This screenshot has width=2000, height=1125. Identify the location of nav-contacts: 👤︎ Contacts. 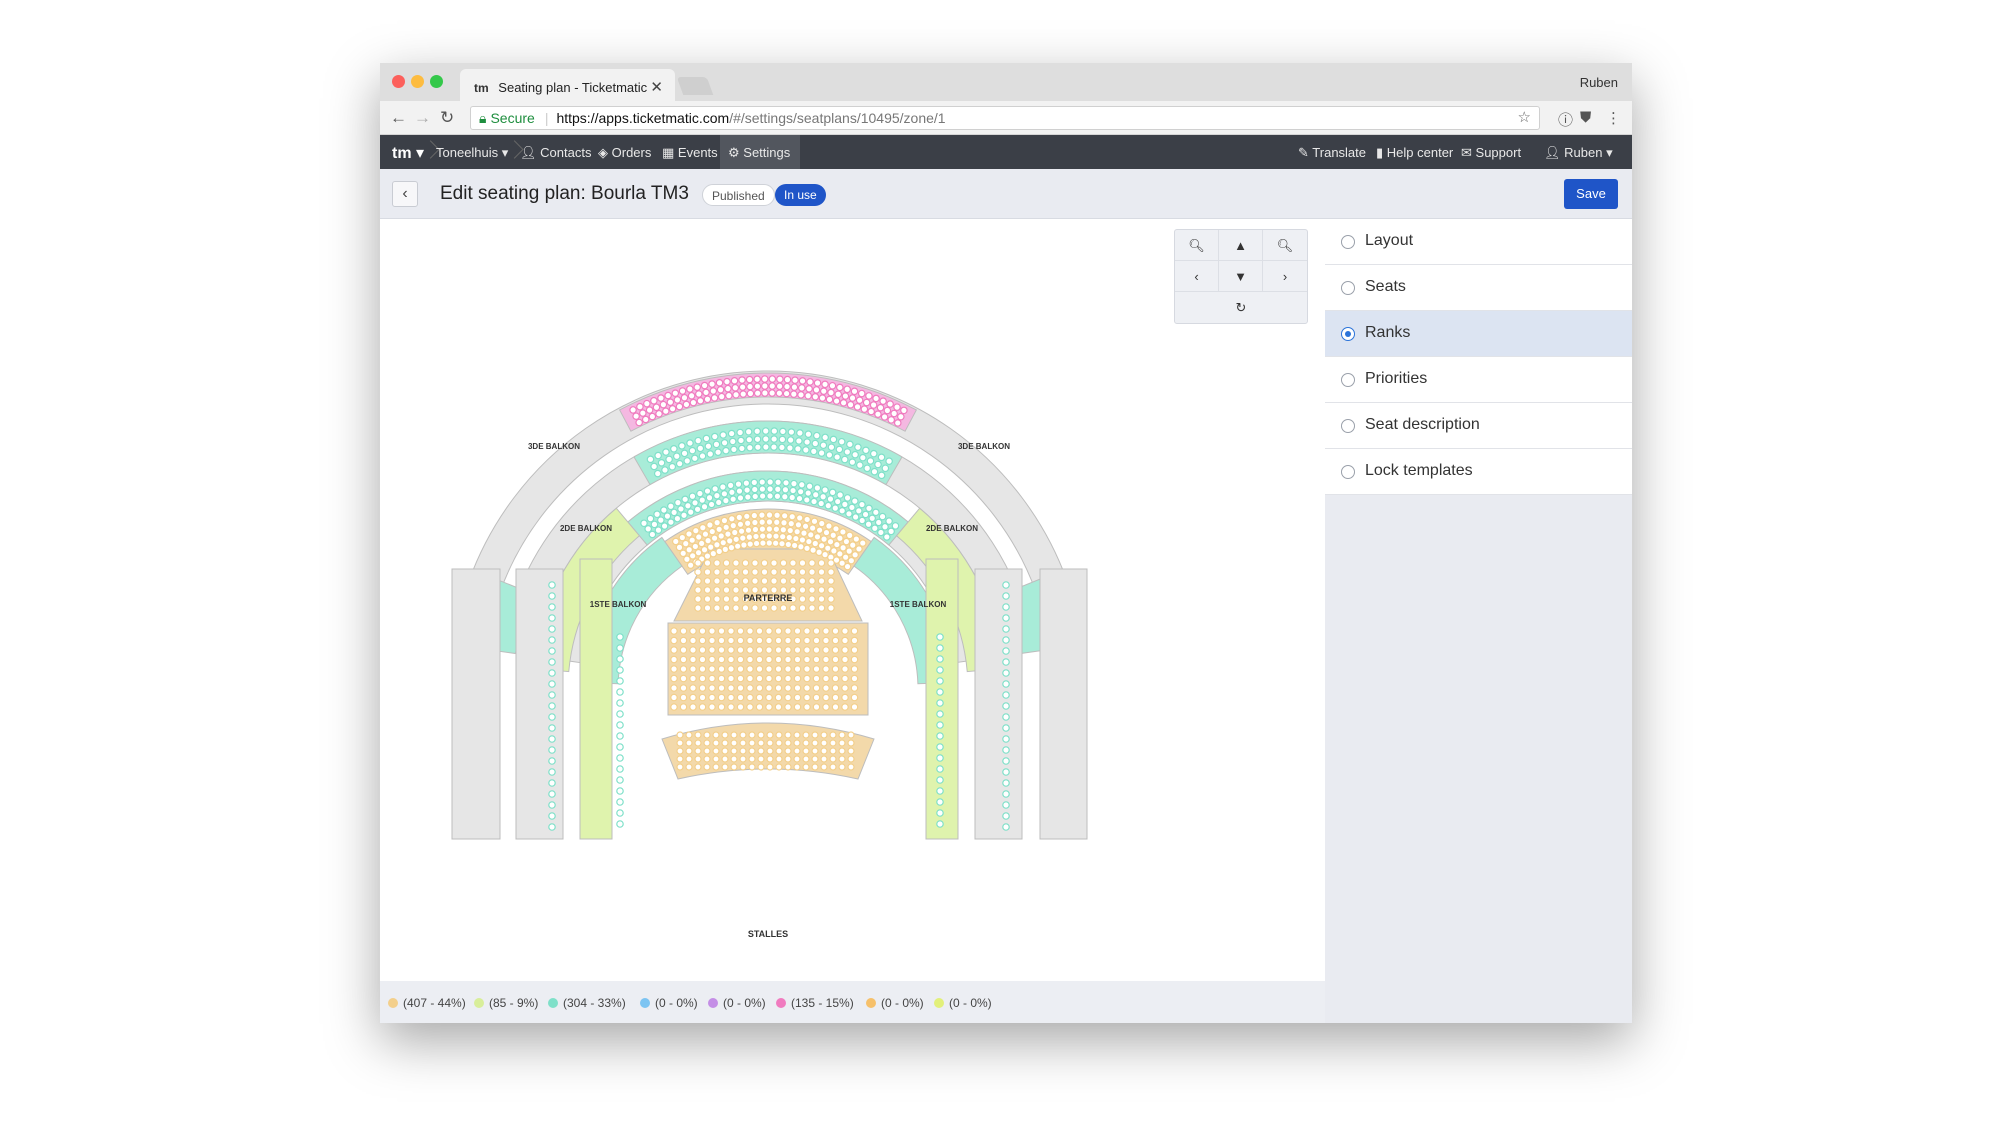
(555, 153).